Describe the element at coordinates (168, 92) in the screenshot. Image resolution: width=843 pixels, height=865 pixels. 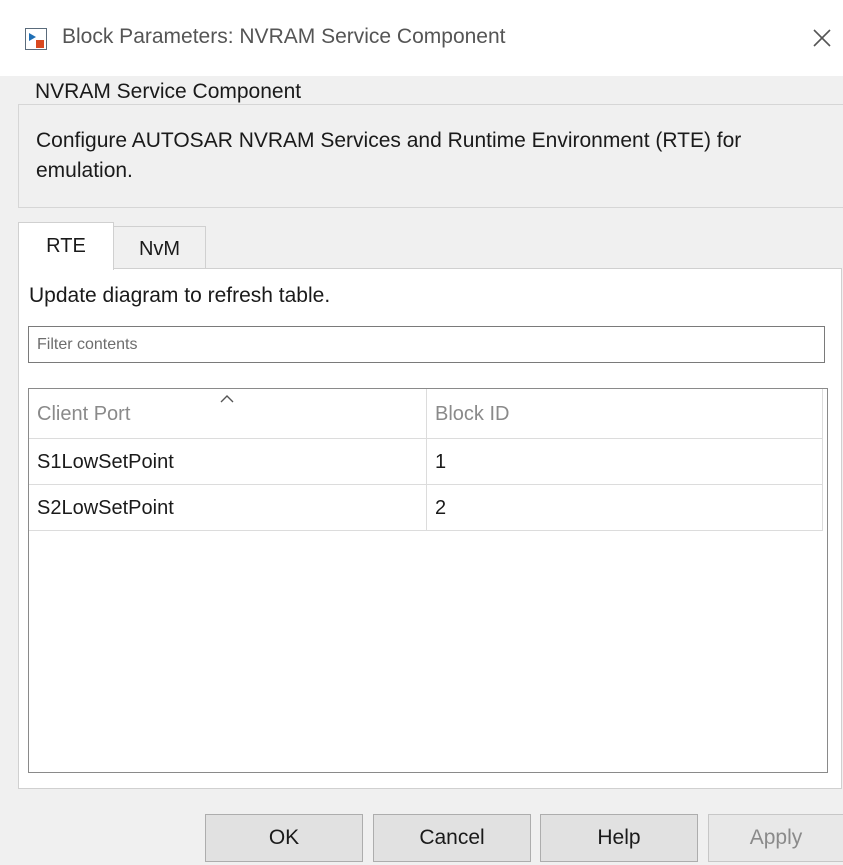
I see `group-title: NVRAM Service Component` at that location.